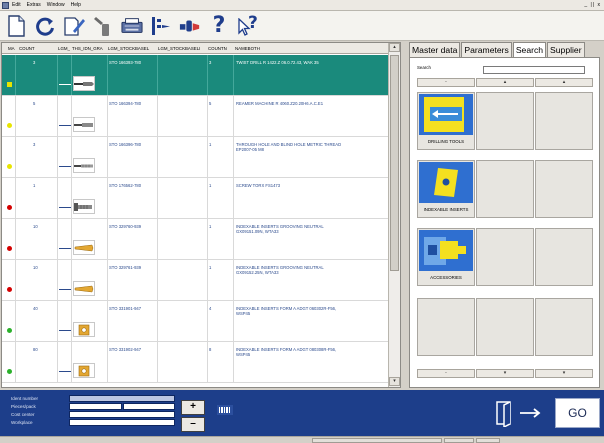  I want to click on increment-button: +, so click(193, 407).